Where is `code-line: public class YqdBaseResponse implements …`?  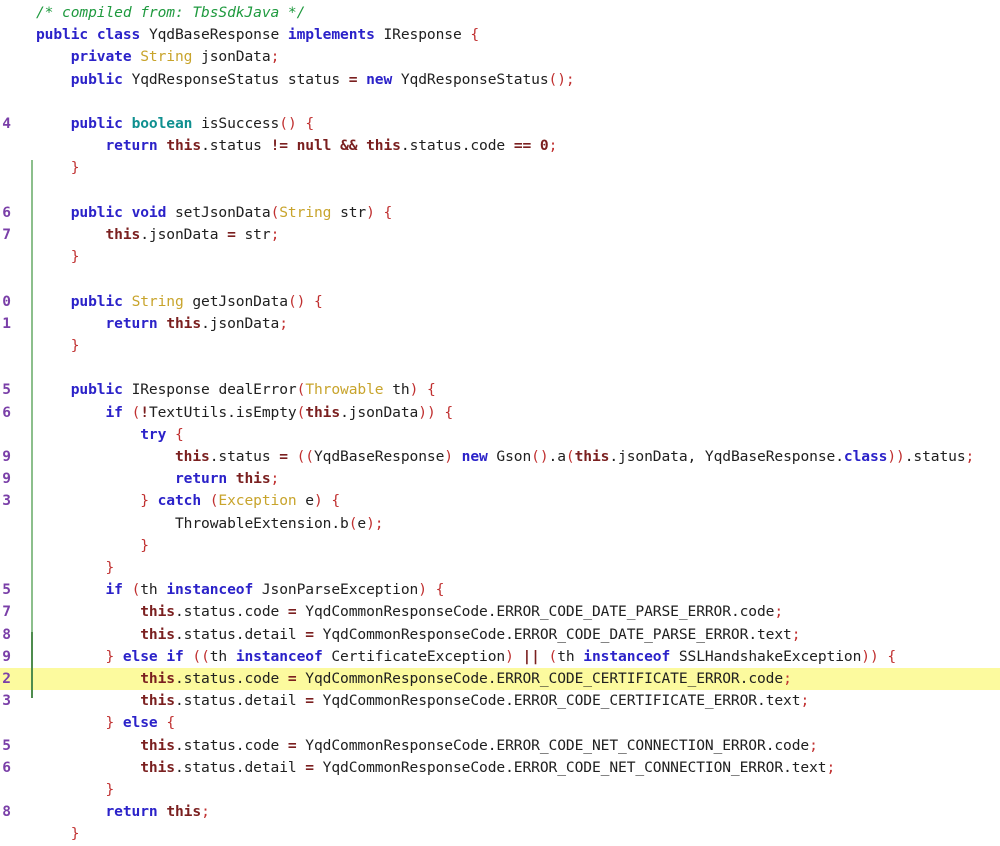 code-line: public class YqdBaseResponse implements … is located at coordinates (500, 35).